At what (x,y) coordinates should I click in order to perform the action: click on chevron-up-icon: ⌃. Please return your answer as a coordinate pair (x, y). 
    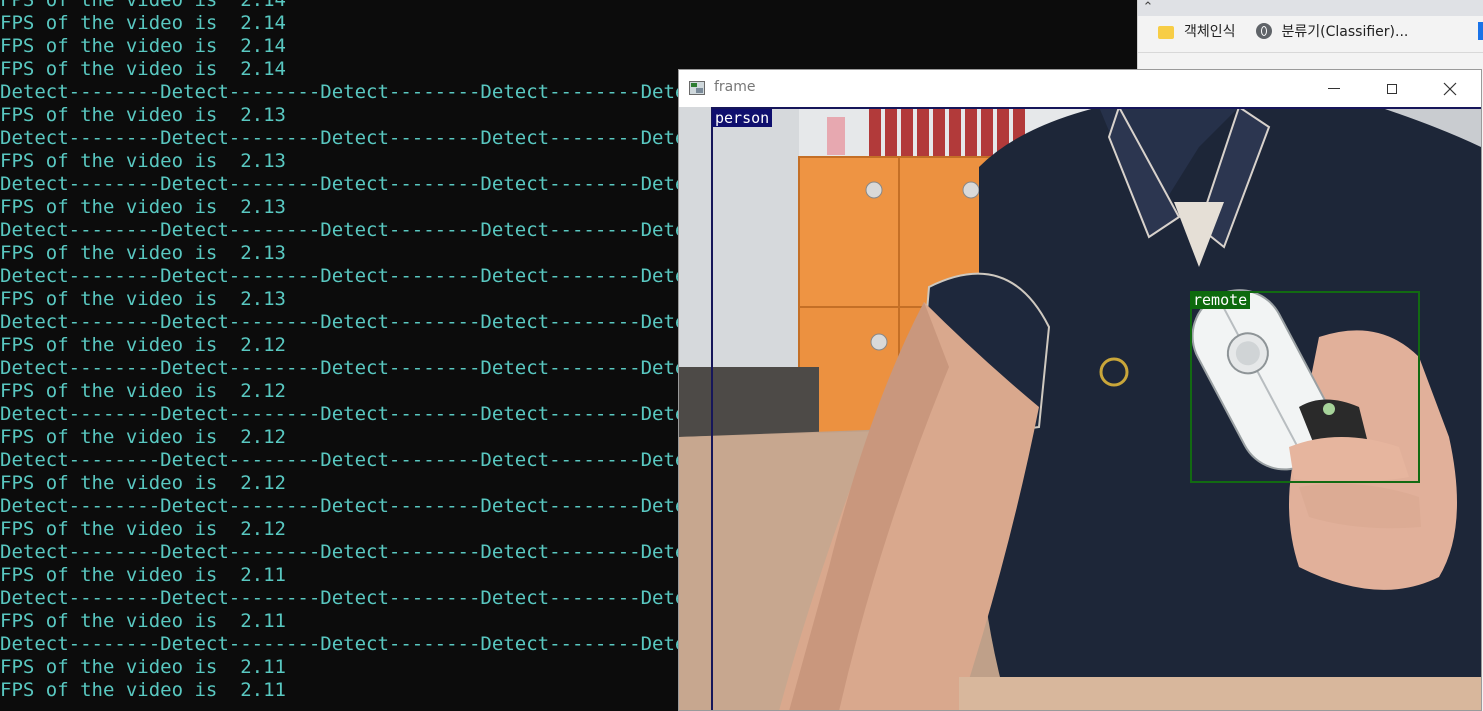
    Looking at the image, I should click on (1148, 9).